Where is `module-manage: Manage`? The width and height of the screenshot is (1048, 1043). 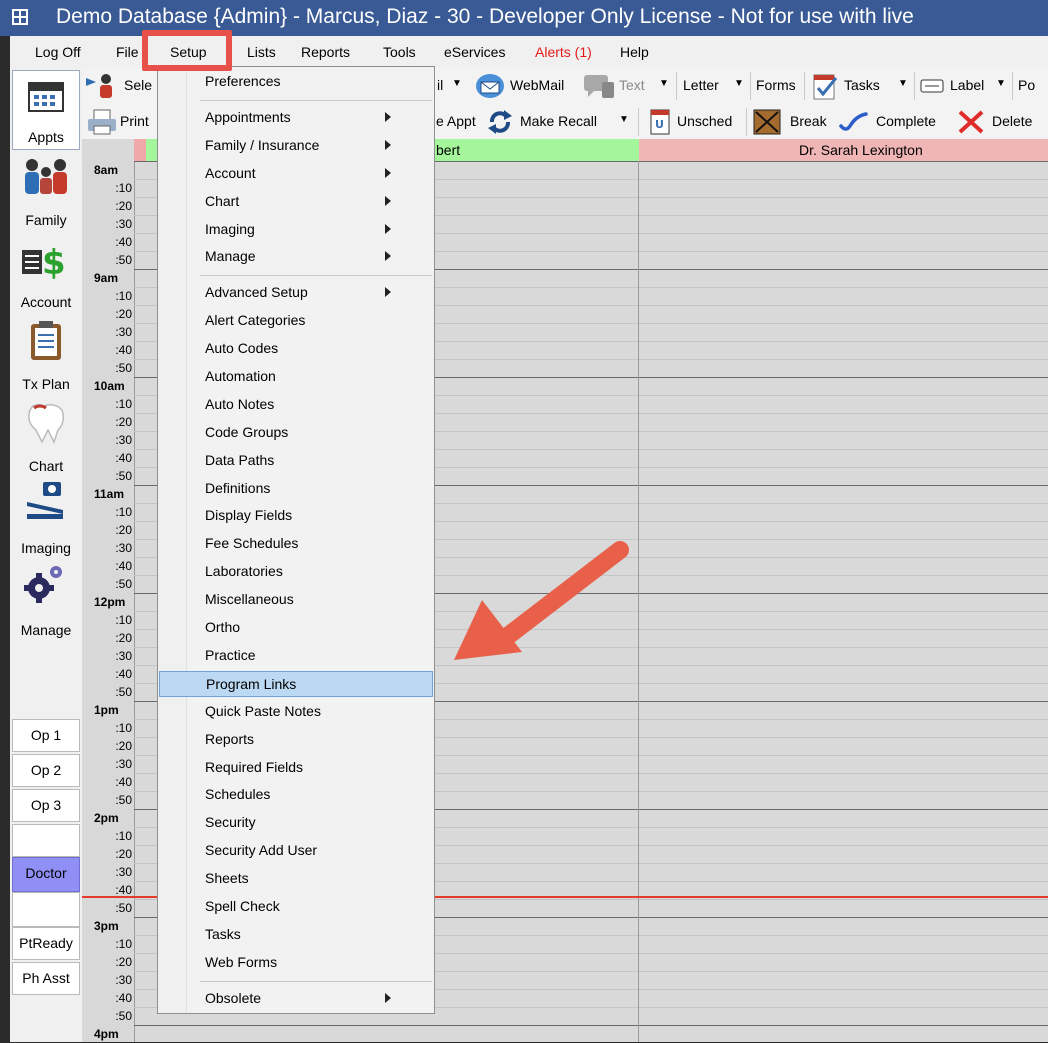
module-manage: Manage is located at coordinates (46, 602).